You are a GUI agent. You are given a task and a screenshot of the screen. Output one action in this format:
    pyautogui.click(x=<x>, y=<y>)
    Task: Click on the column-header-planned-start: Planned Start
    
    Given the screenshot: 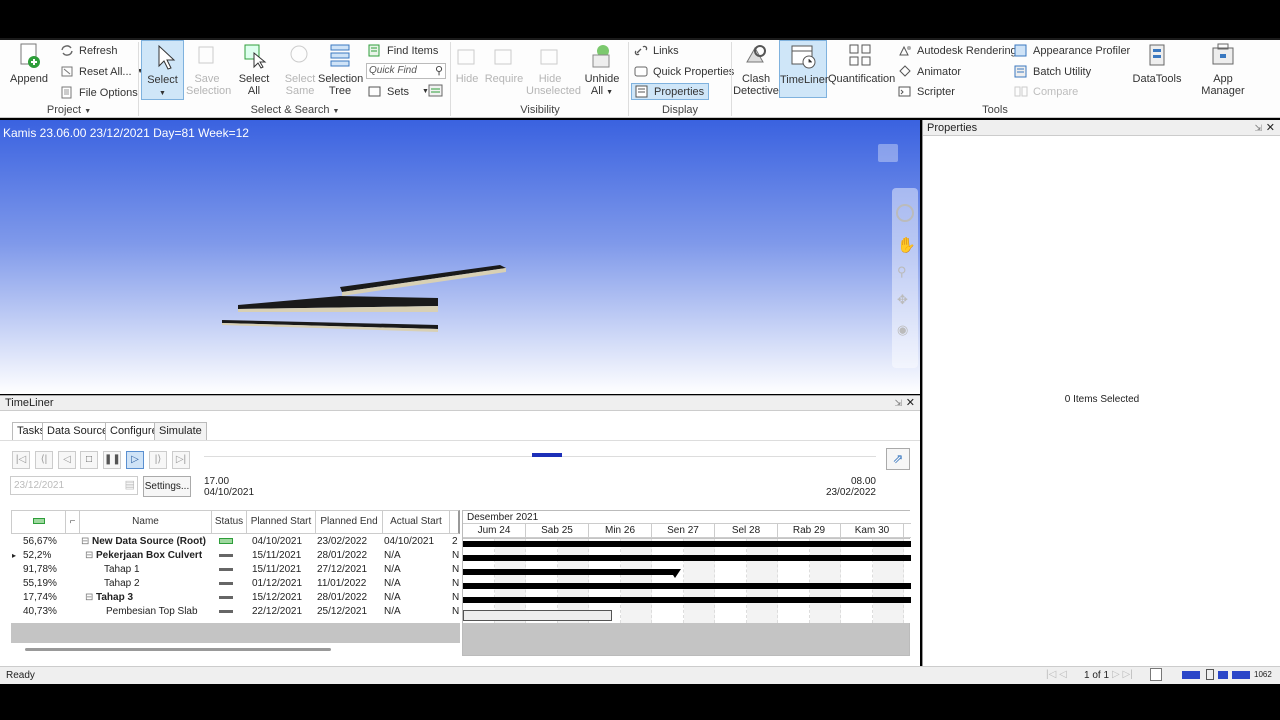 What is the action you would take?
    pyautogui.click(x=281, y=522)
    